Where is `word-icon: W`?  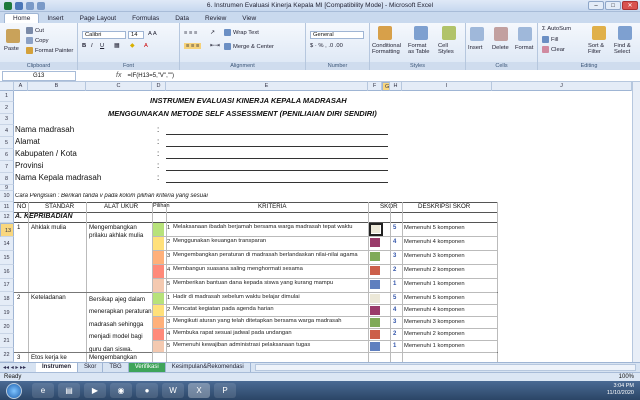
word-icon: W is located at coordinates (173, 390).